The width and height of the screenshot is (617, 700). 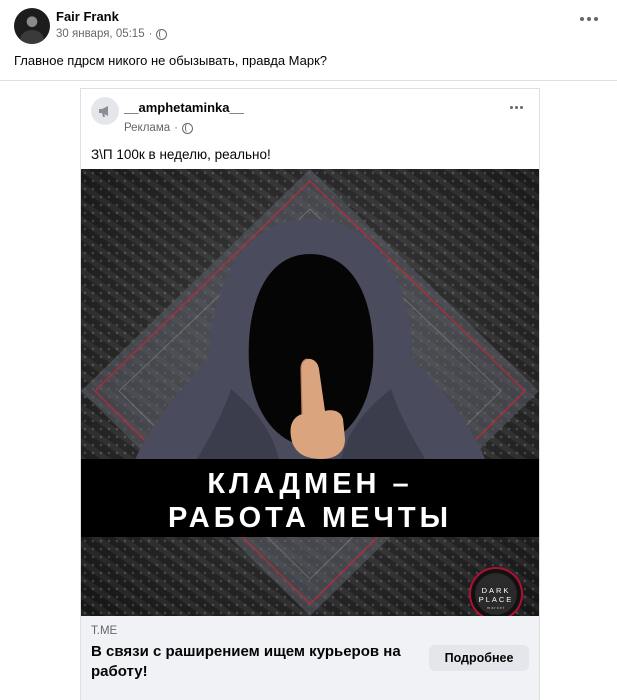 What do you see at coordinates (496, 607) in the screenshot?
I see `logo-text-line-3: market` at bounding box center [496, 607].